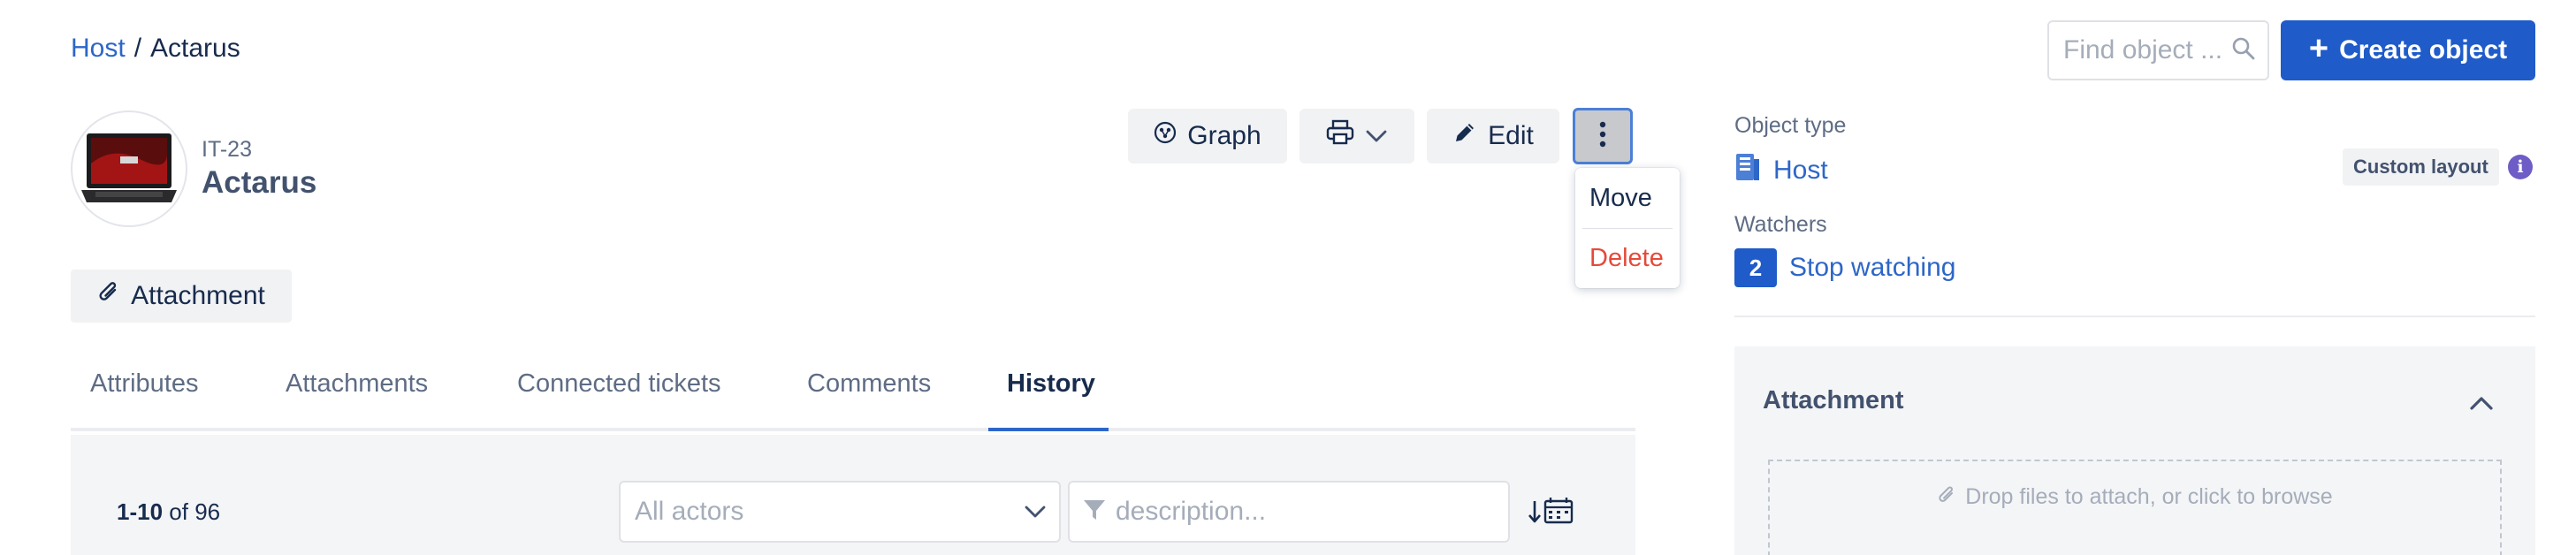  What do you see at coordinates (869, 384) in the screenshot?
I see `tab-comments: Comments` at bounding box center [869, 384].